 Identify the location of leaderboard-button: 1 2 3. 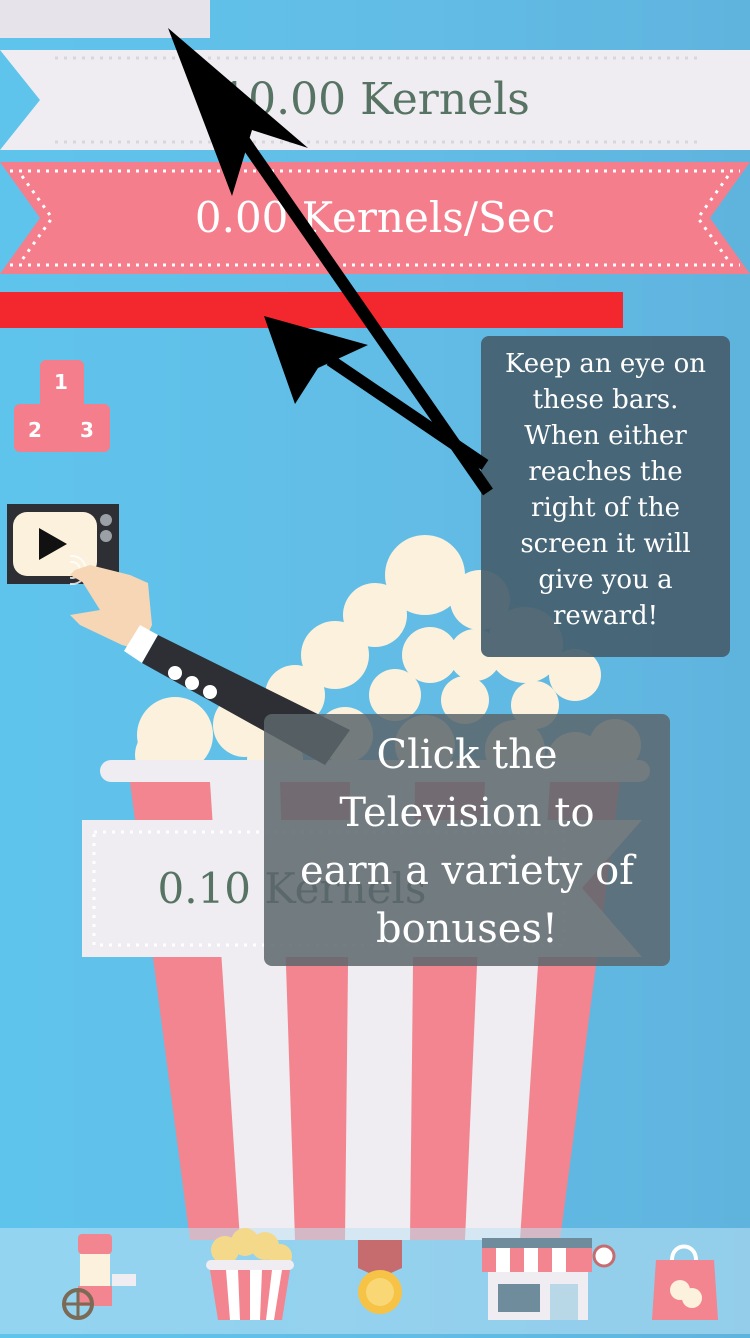
(62, 407).